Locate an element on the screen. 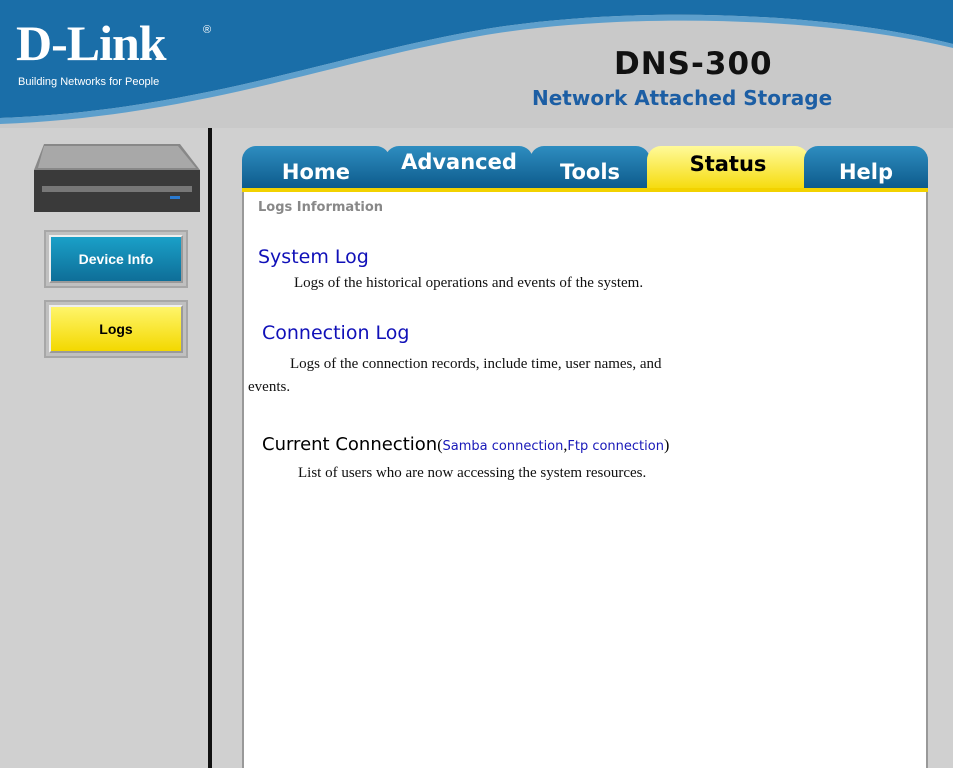 The image size is (953, 768). paren-close: ) is located at coordinates (666, 445).